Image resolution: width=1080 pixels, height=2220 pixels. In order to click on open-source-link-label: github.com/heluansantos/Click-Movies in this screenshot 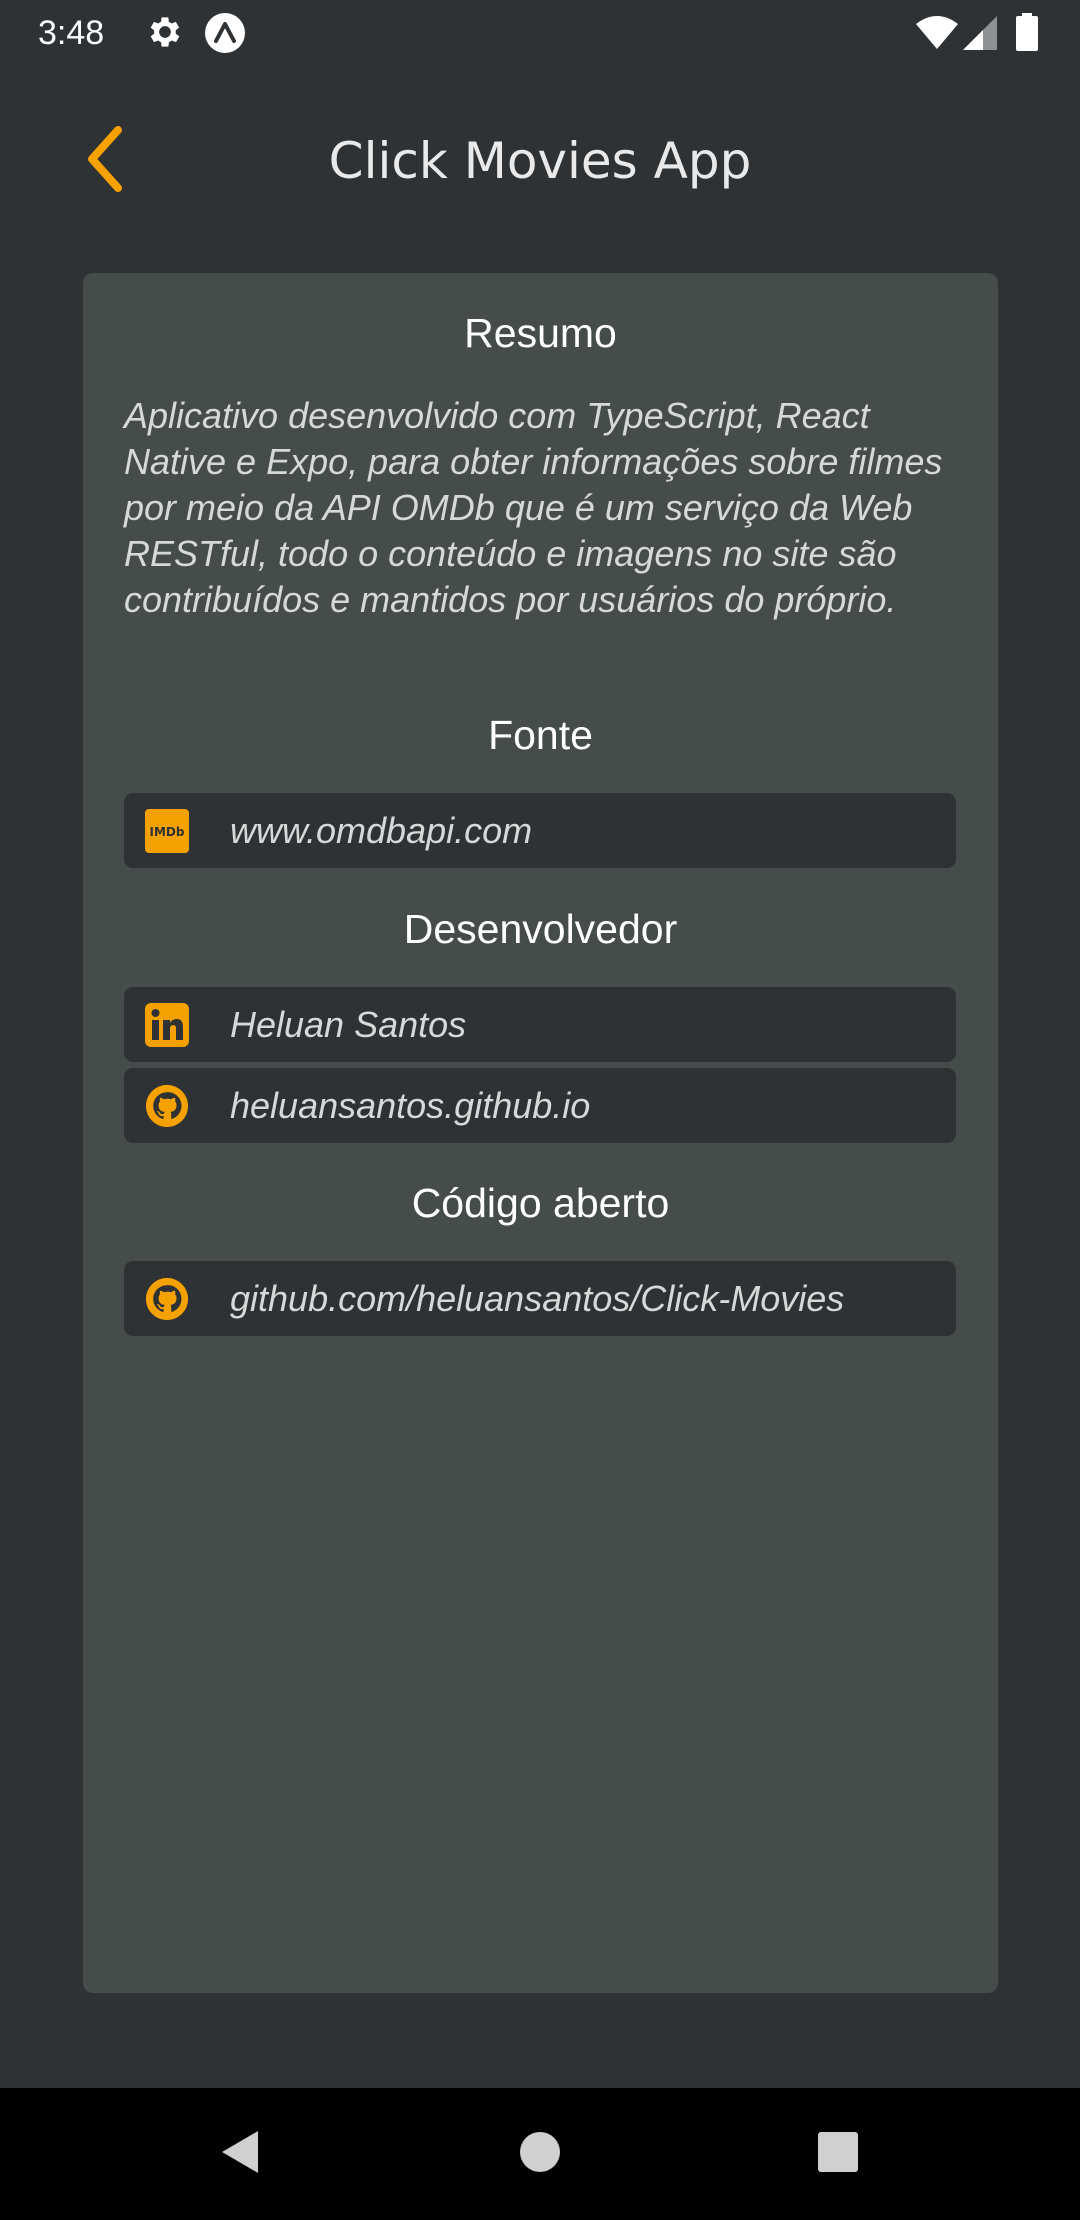, I will do `click(537, 1298)`.